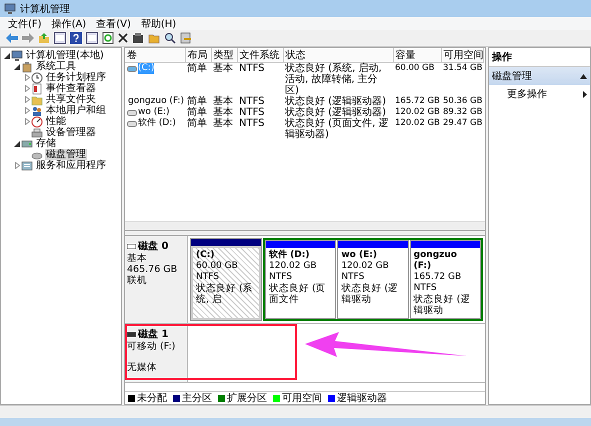  What do you see at coordinates (137, 258) in the screenshot?
I see `disk-info: 基本` at bounding box center [137, 258].